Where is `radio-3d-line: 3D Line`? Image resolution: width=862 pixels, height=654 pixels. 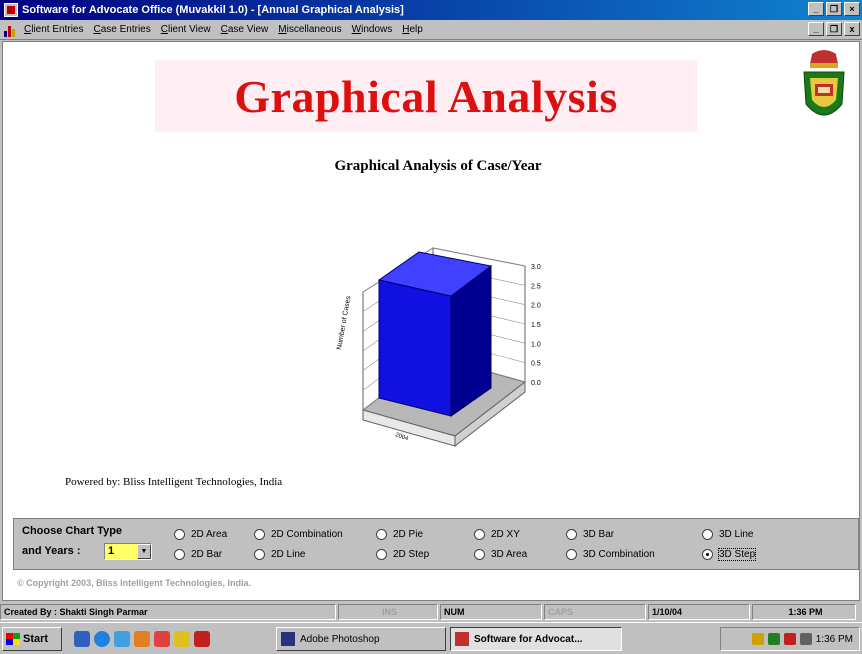
radio-3d-line: 3D Line is located at coordinates (727, 534).